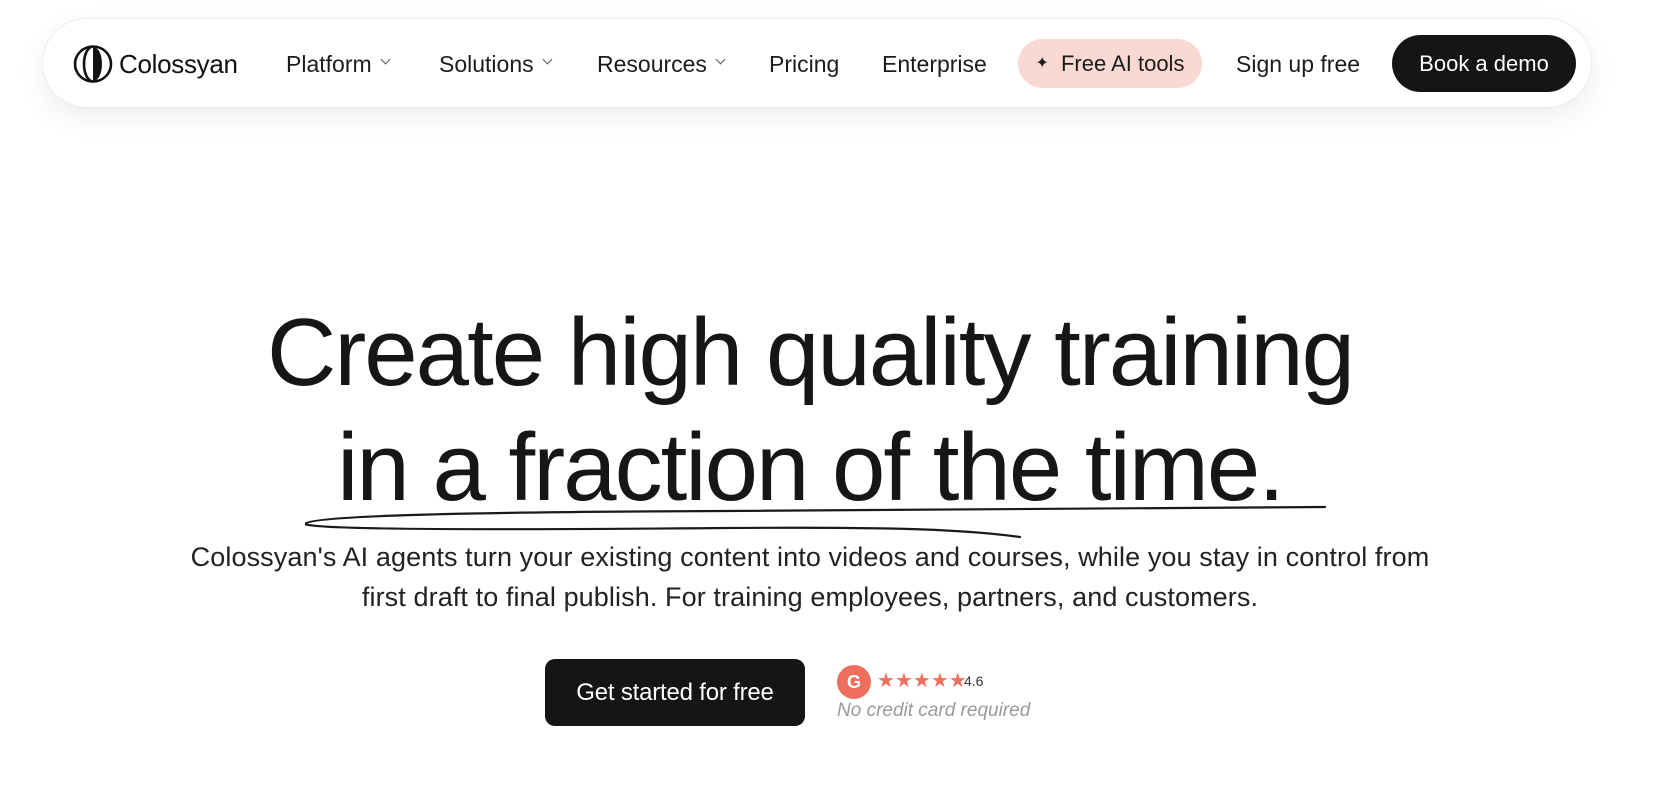  I want to click on get-started-button: Get started for free, so click(675, 692).